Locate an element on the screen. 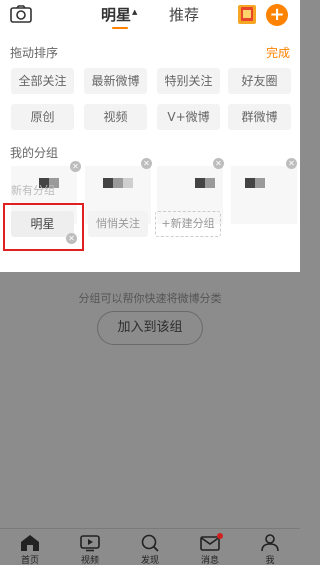 The height and width of the screenshot is (565, 320). nav-me: 我 is located at coordinates (270, 547).